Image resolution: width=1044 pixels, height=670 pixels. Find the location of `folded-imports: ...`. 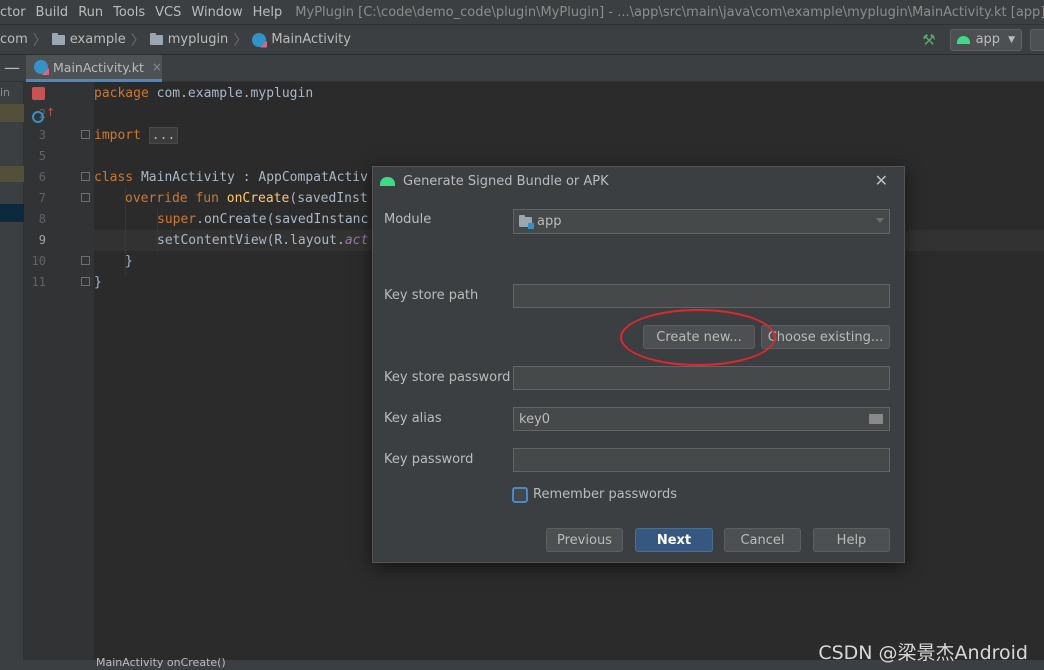

folded-imports: ... is located at coordinates (163, 135).